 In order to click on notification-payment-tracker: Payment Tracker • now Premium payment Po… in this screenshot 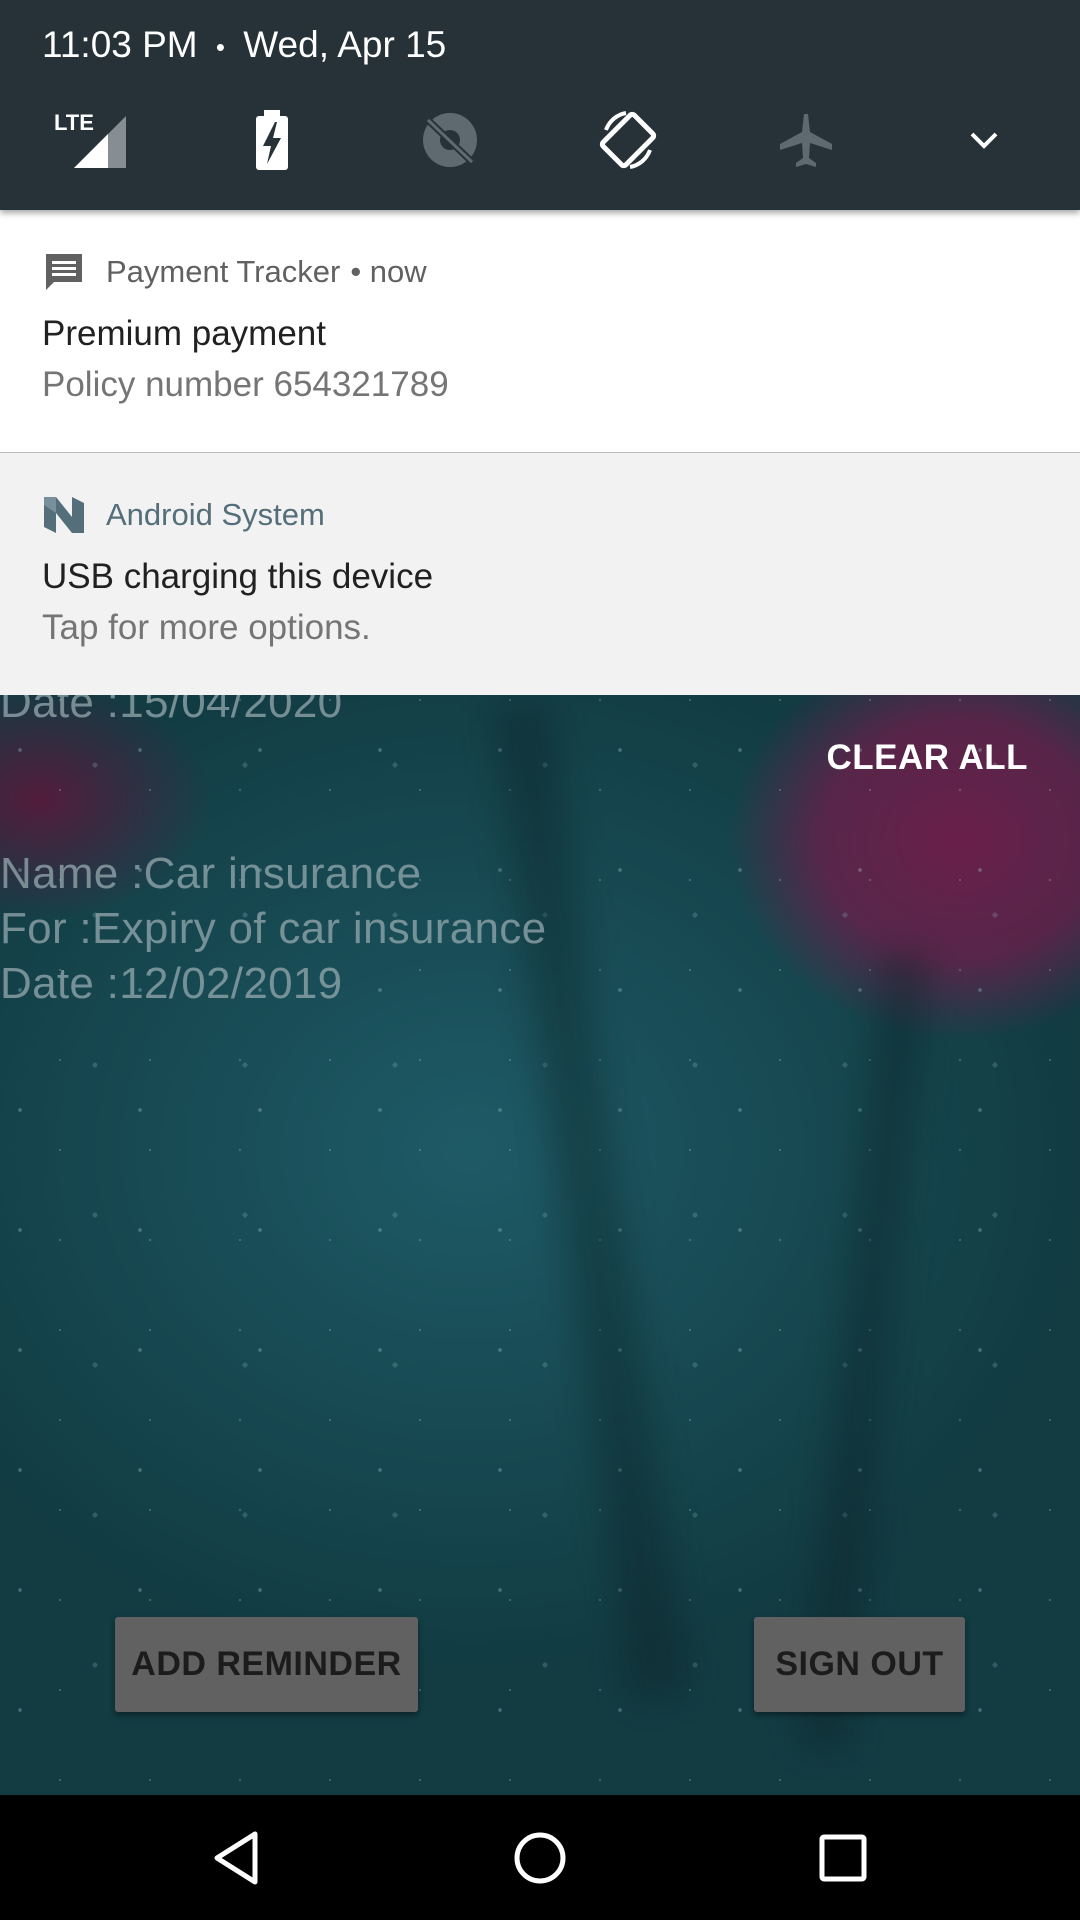, I will do `click(540, 331)`.